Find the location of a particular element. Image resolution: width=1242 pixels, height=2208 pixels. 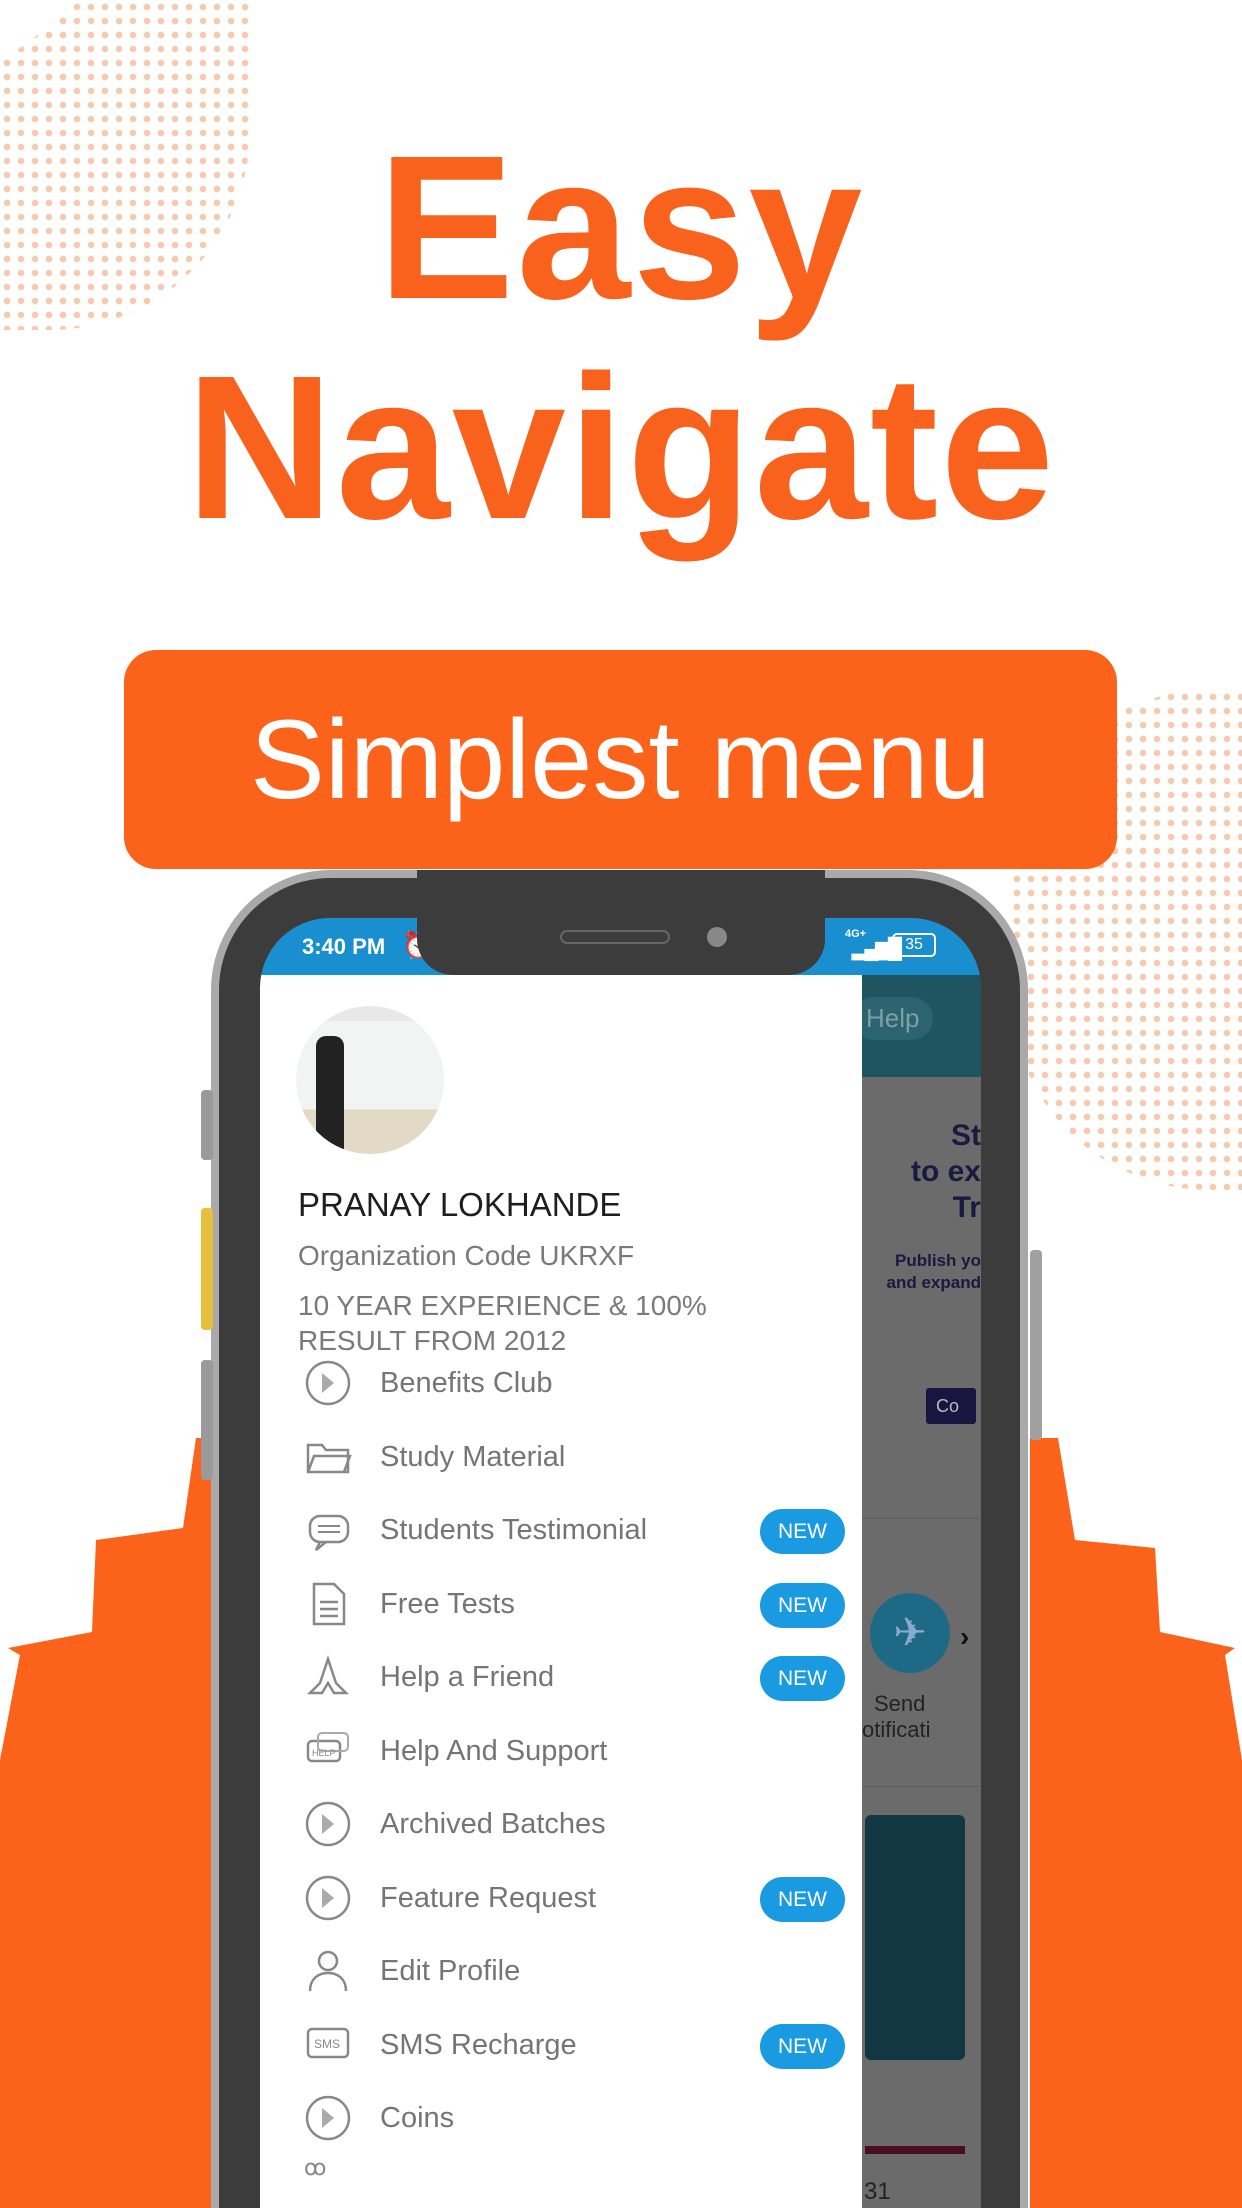

menu-item-label: Benefits Club is located at coordinates (466, 1383).